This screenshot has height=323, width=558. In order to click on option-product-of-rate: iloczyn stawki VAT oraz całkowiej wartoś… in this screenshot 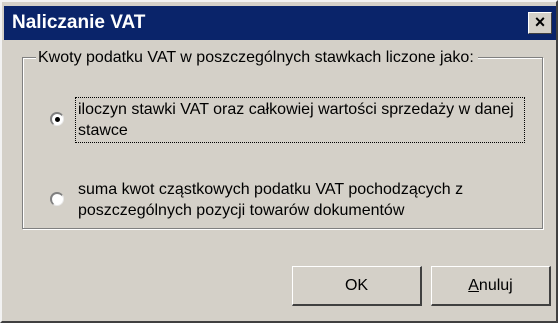, I will do `click(293, 120)`.